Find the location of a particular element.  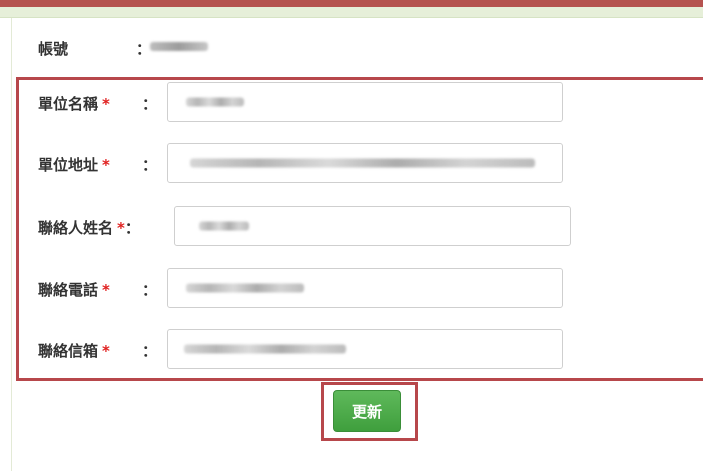

account-colon-wrap: ： is located at coordinates (143, 48).